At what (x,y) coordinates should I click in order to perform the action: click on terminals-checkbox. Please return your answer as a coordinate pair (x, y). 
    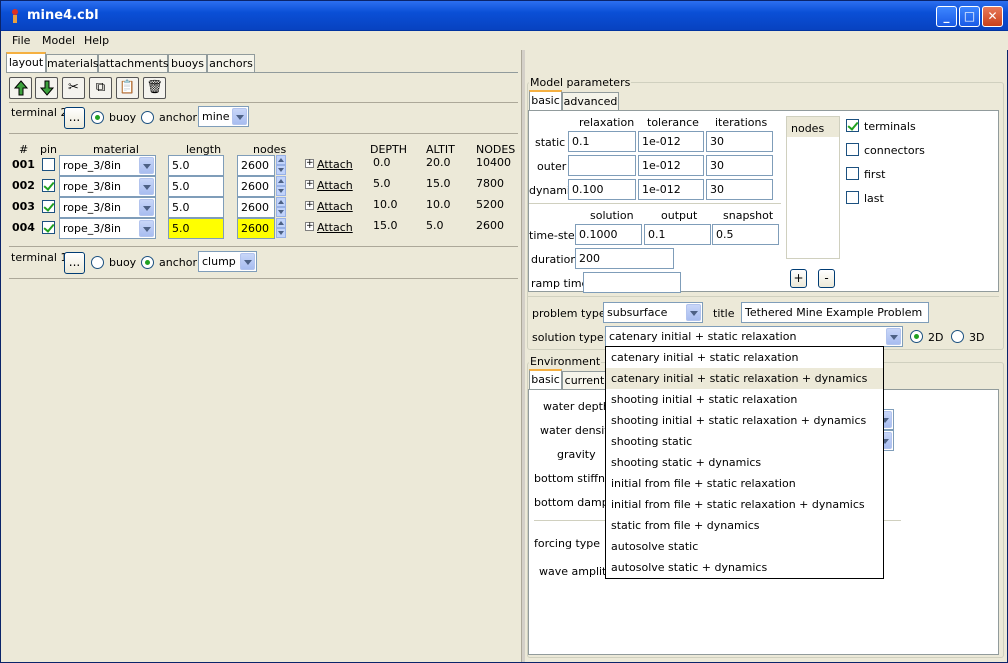
    Looking at the image, I should click on (852, 125).